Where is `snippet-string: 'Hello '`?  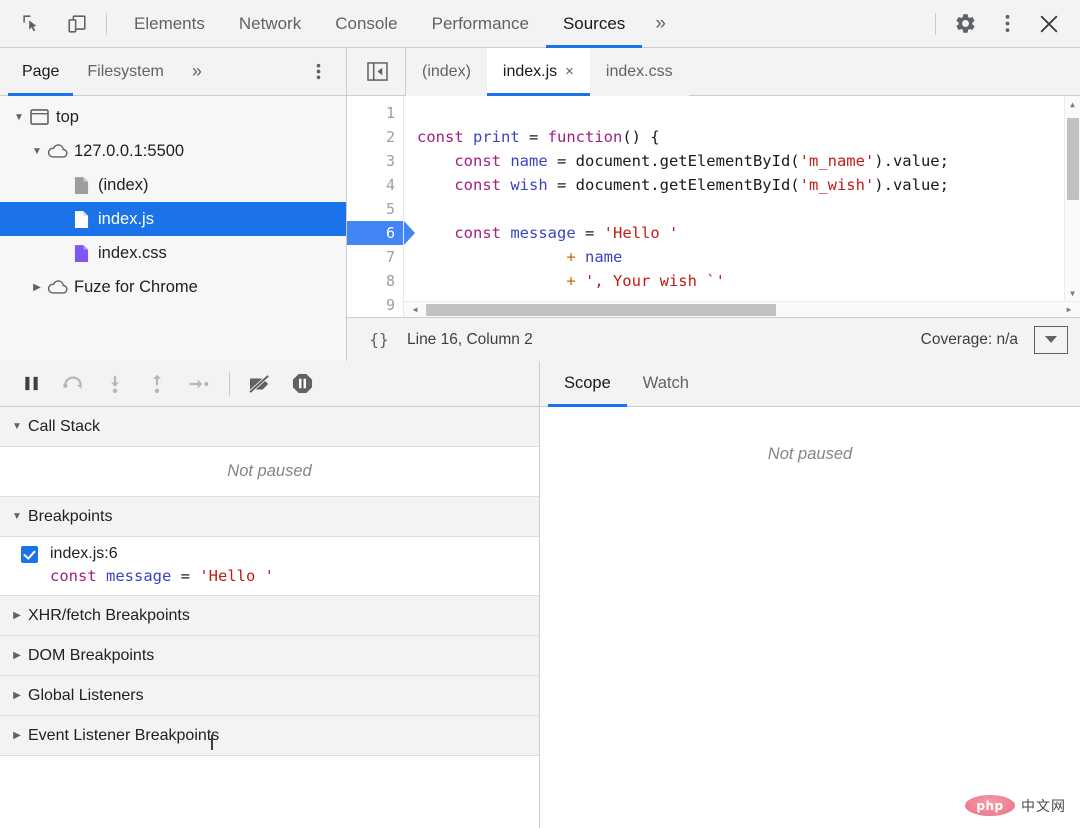 snippet-string: 'Hello ' is located at coordinates (236, 576).